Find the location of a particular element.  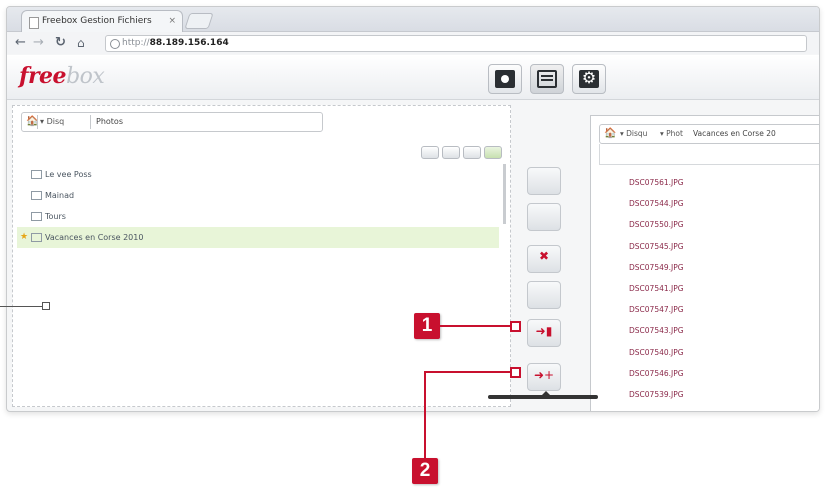

breadcrumb: 🏠 ▾ Disqu ▾ Phot Vacances en Corse 20 is located at coordinates (709, 134).